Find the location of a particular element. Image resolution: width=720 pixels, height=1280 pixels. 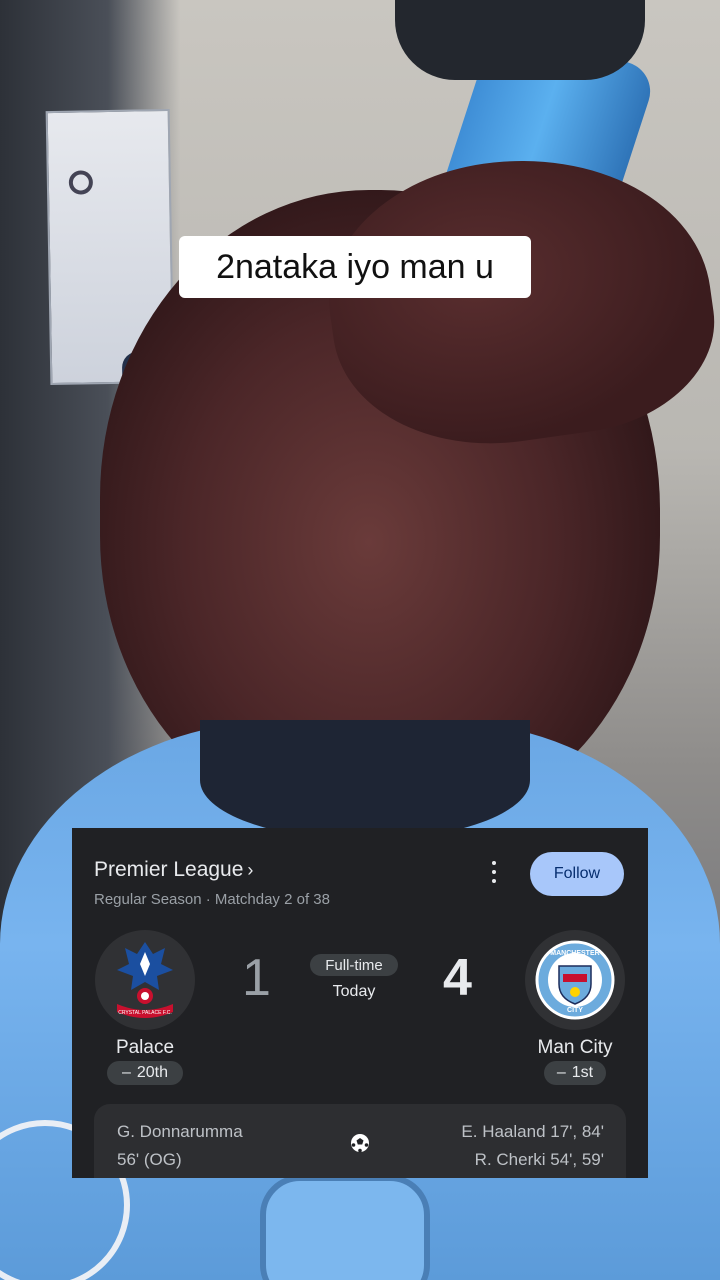

bottle-cap is located at coordinates (520, 40).